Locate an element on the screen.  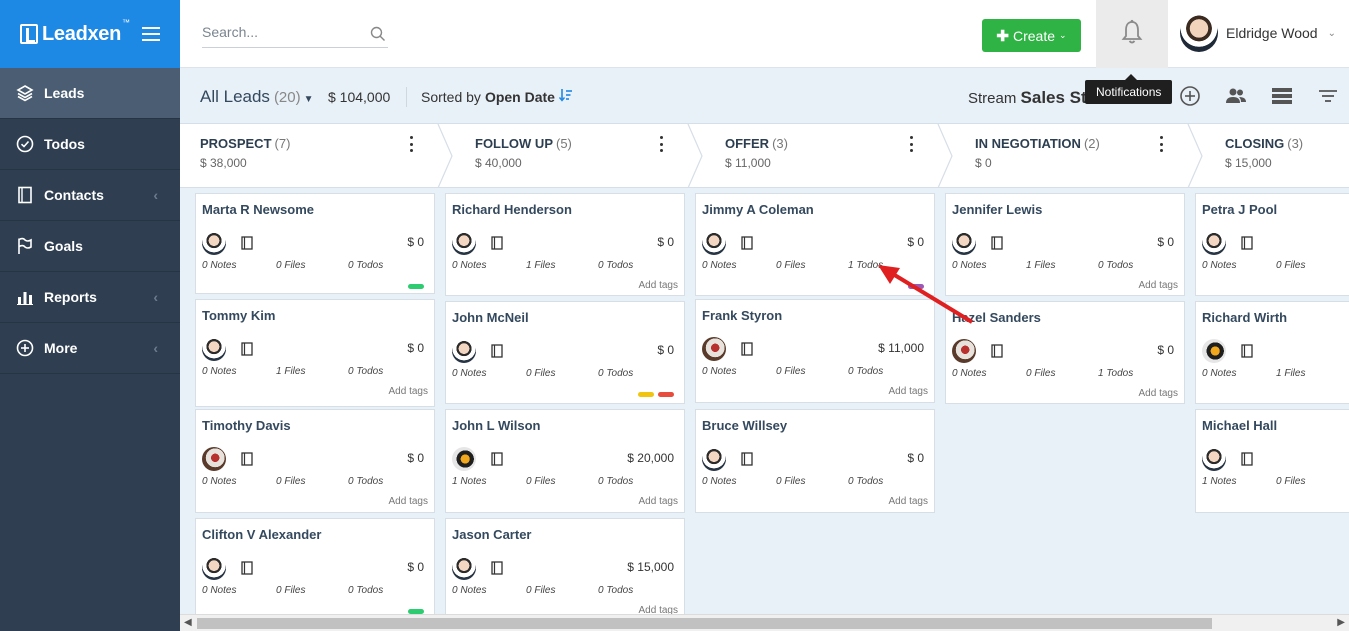
lead-name: Bruce Willsey is located at coordinates (744, 425).